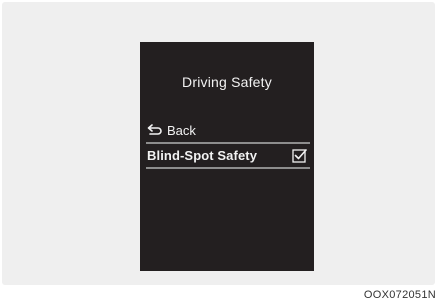 The image size is (438, 305). I want to click on menu-item-blind-spot-safety: Blind-Spot Safety, so click(228, 155).